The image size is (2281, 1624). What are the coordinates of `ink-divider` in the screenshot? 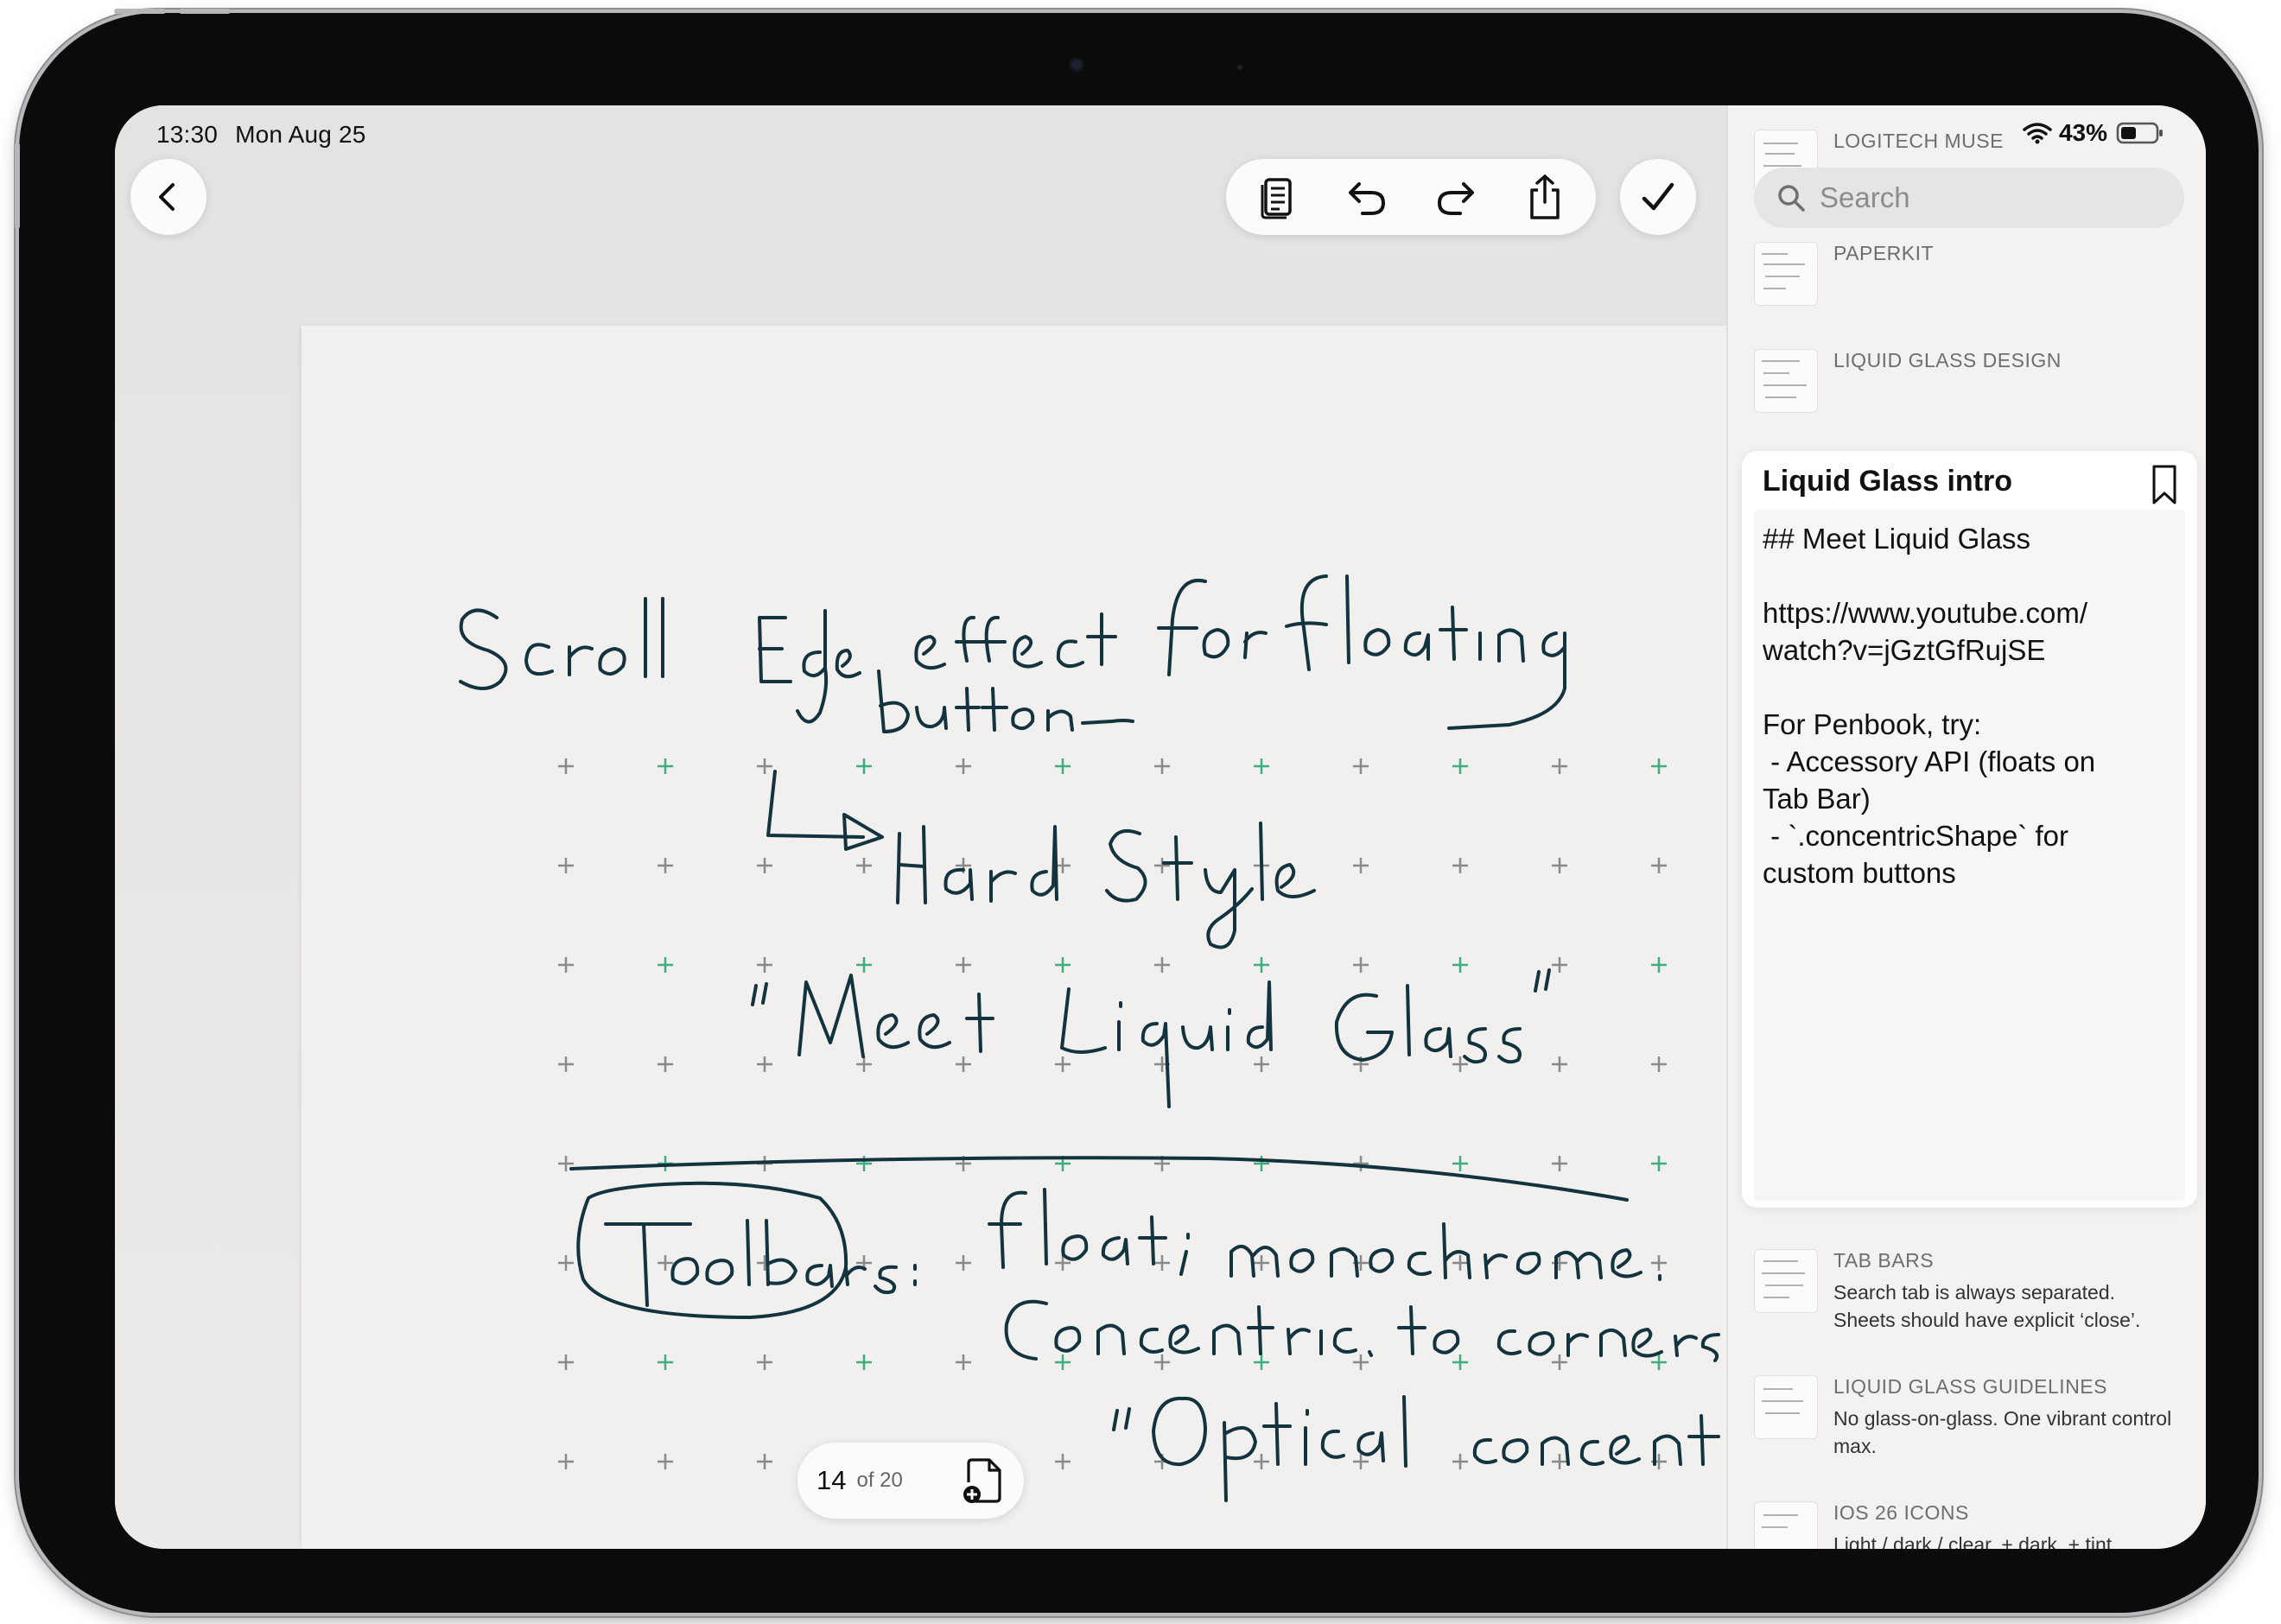 It's located at (1099, 1179).